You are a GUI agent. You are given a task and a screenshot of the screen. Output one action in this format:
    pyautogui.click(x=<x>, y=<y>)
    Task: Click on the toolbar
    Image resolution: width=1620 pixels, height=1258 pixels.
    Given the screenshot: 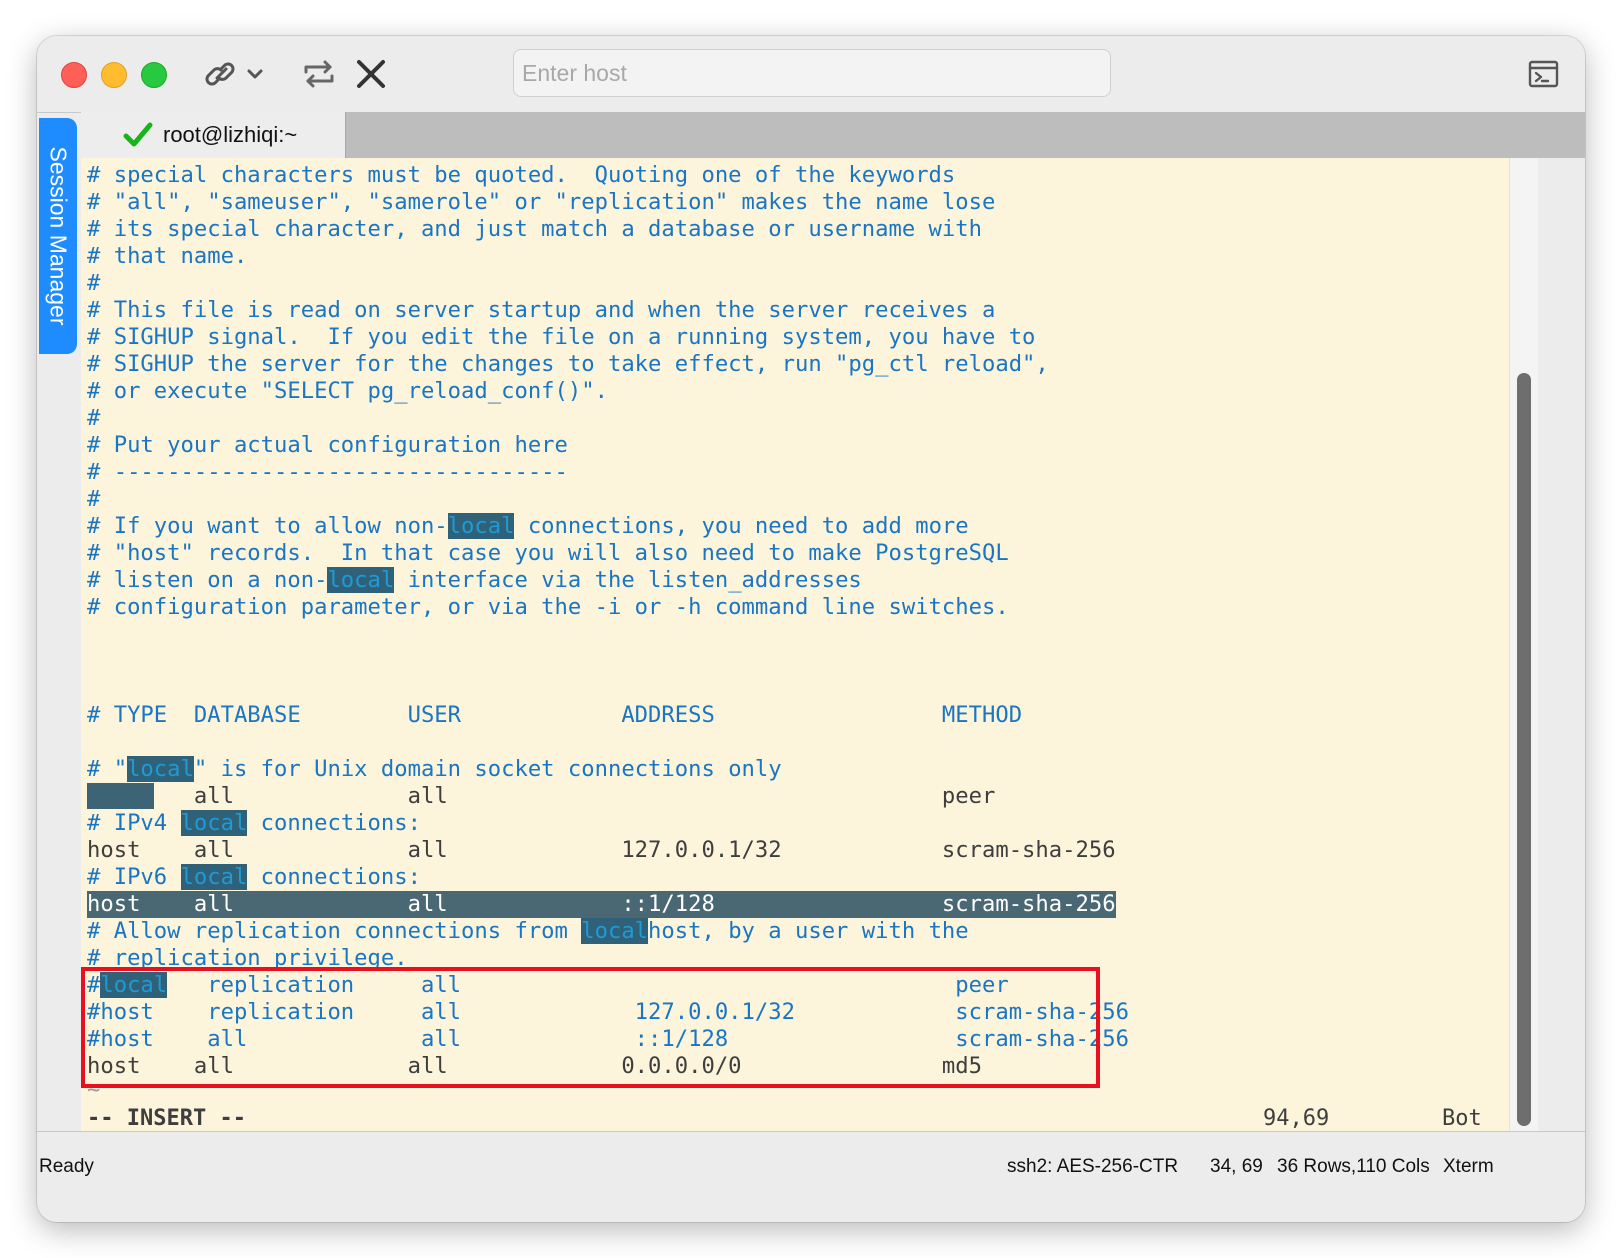 What is the action you would take?
    pyautogui.click(x=811, y=74)
    